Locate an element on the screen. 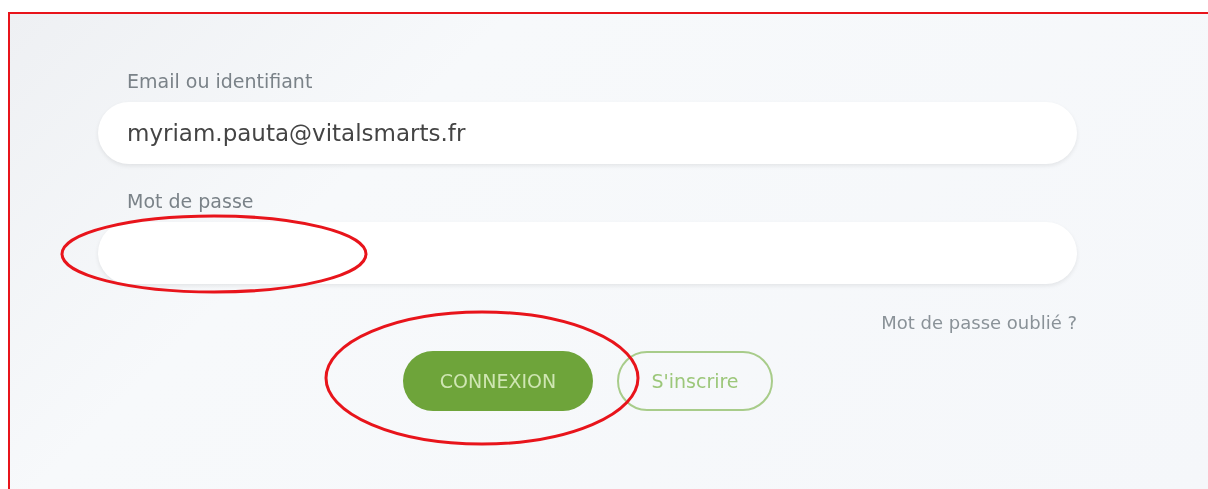 The image size is (1208, 489). login-button: CONNEXION is located at coordinates (498, 381).